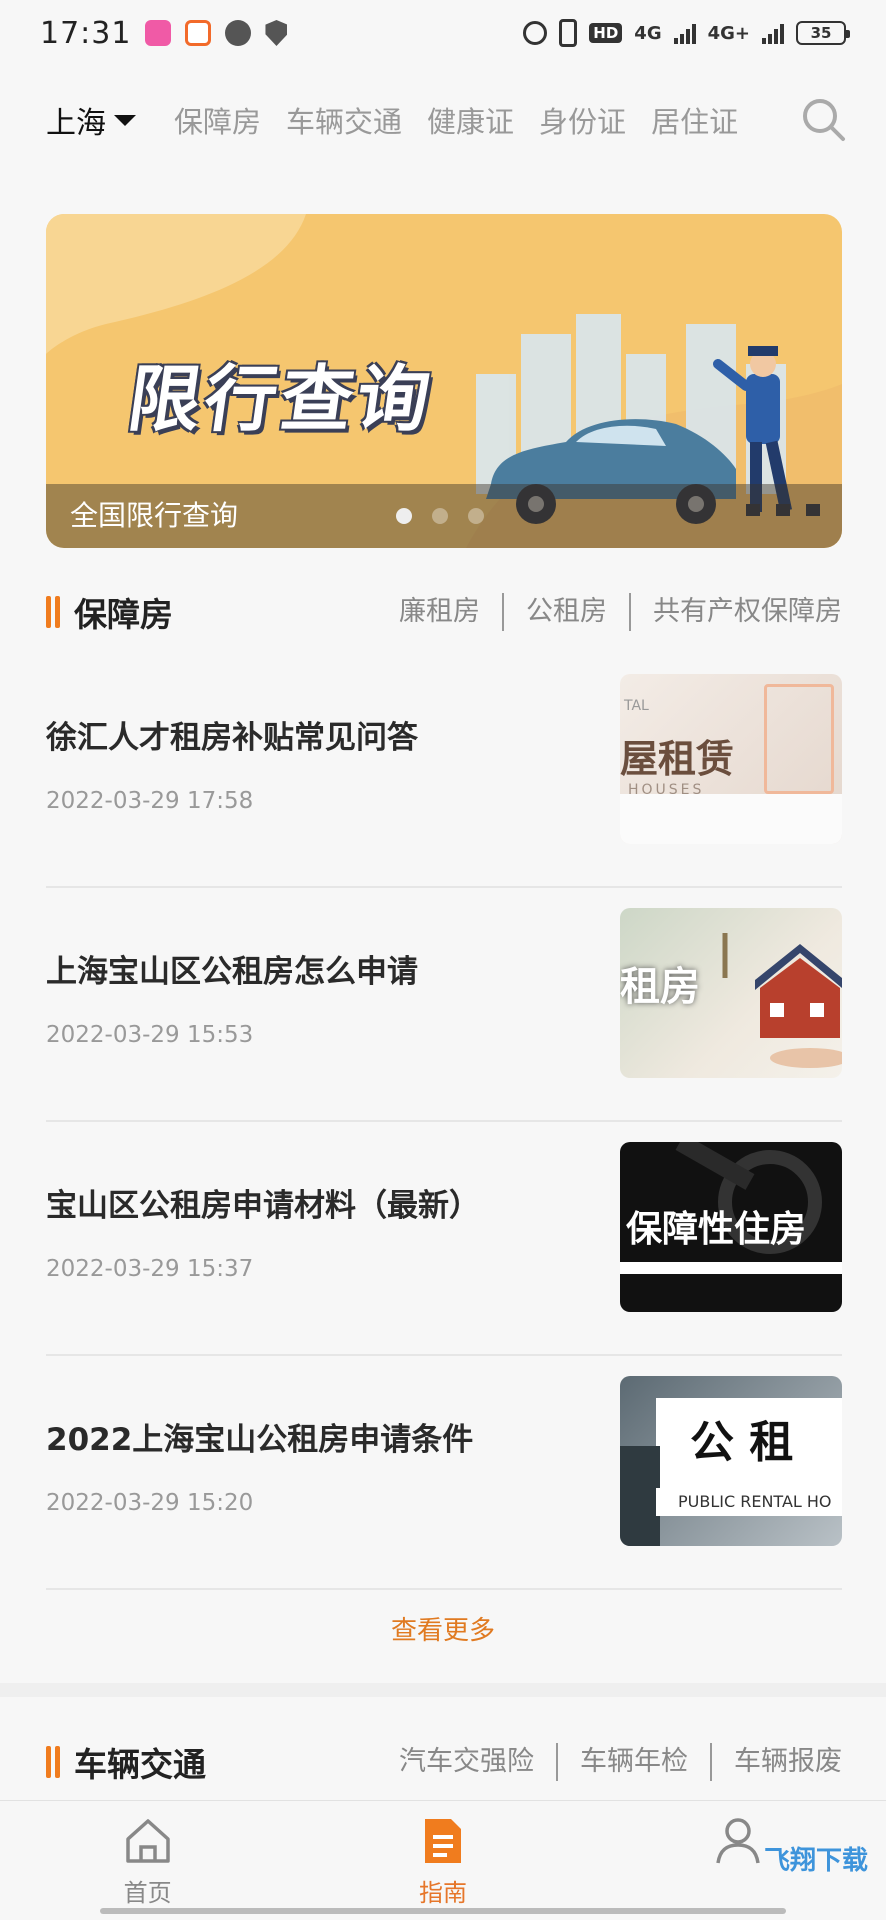  I want to click on nav-guide: 指南, so click(442, 1860).